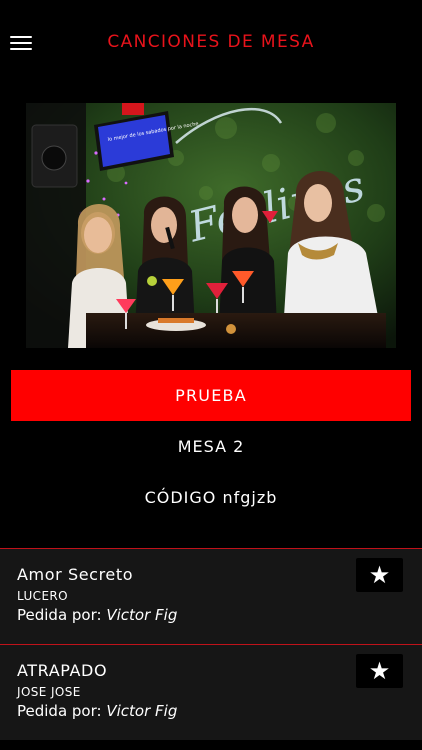 Image resolution: width=422 pixels, height=750 pixels. What do you see at coordinates (75, 574) in the screenshot?
I see `song-title: Amor Secreto` at bounding box center [75, 574].